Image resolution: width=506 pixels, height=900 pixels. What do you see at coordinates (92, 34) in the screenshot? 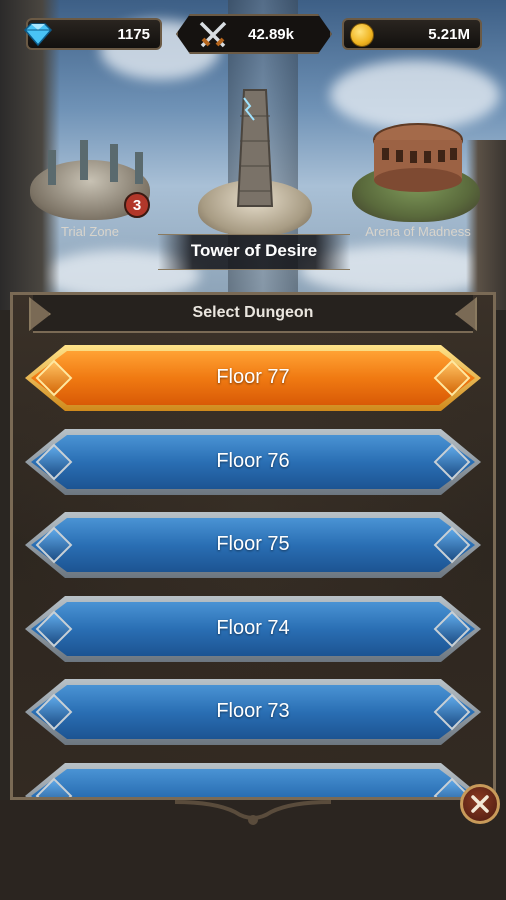
I see `gem-counter: 1175` at bounding box center [92, 34].